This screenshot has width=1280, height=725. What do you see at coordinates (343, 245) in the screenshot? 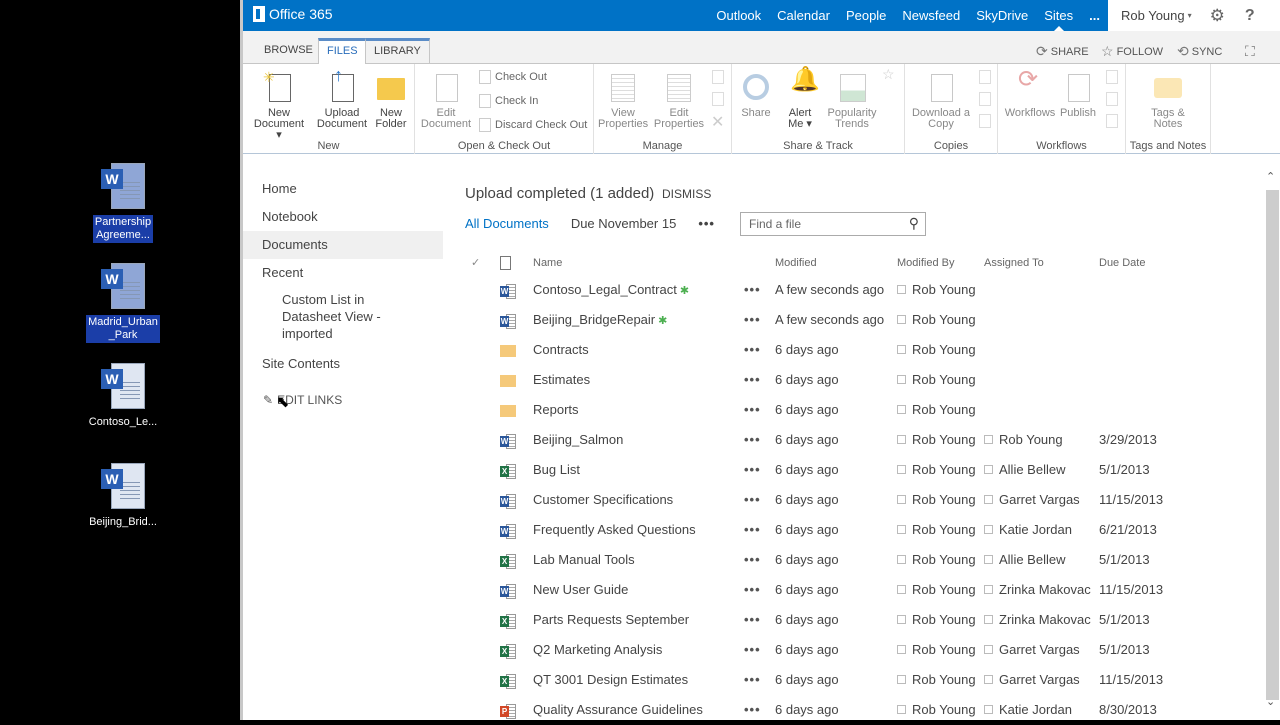
I see `nav-documents: Documents` at bounding box center [343, 245].